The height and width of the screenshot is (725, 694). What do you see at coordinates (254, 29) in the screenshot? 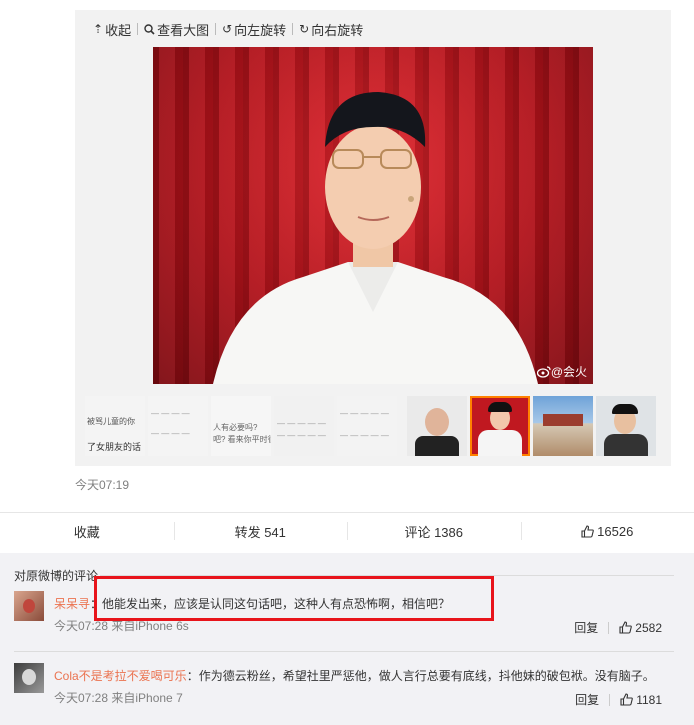
I see `rotate-left-button: ↺ 向左旋转` at bounding box center [254, 29].